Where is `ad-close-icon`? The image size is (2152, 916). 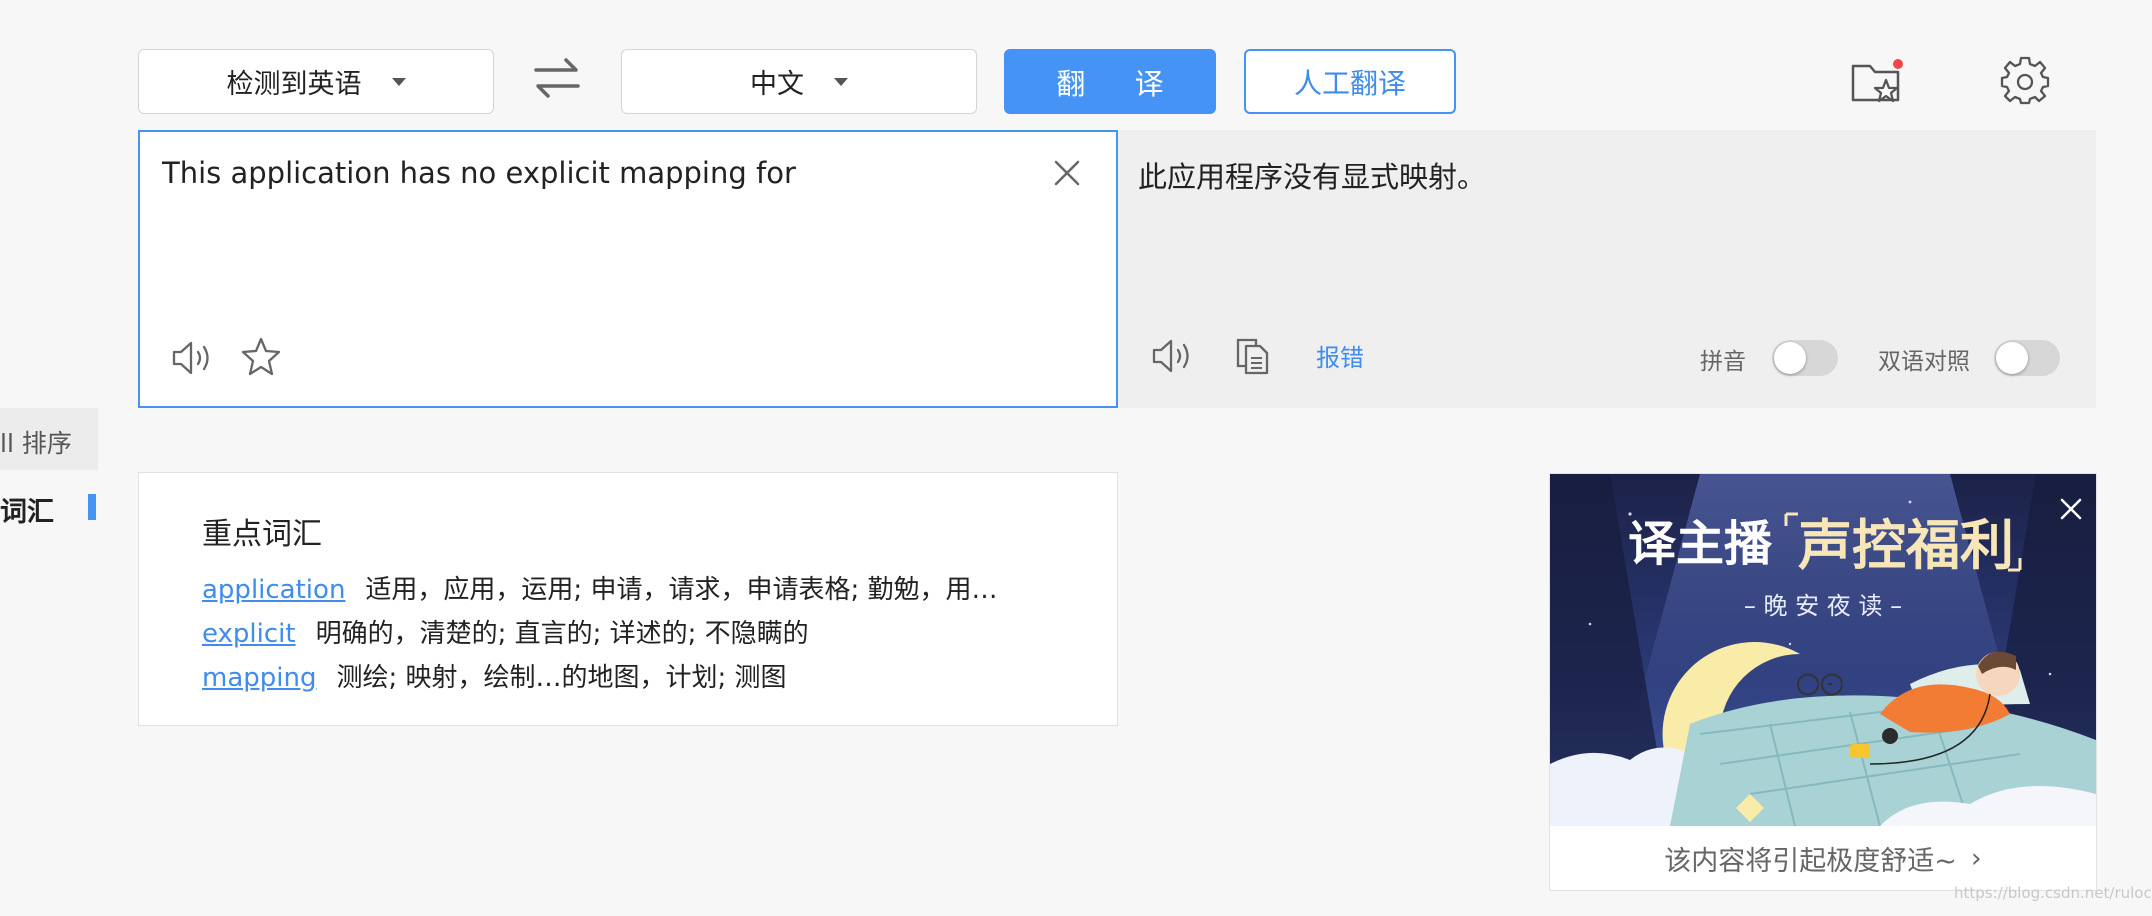
ad-close-icon is located at coordinates (2071, 509).